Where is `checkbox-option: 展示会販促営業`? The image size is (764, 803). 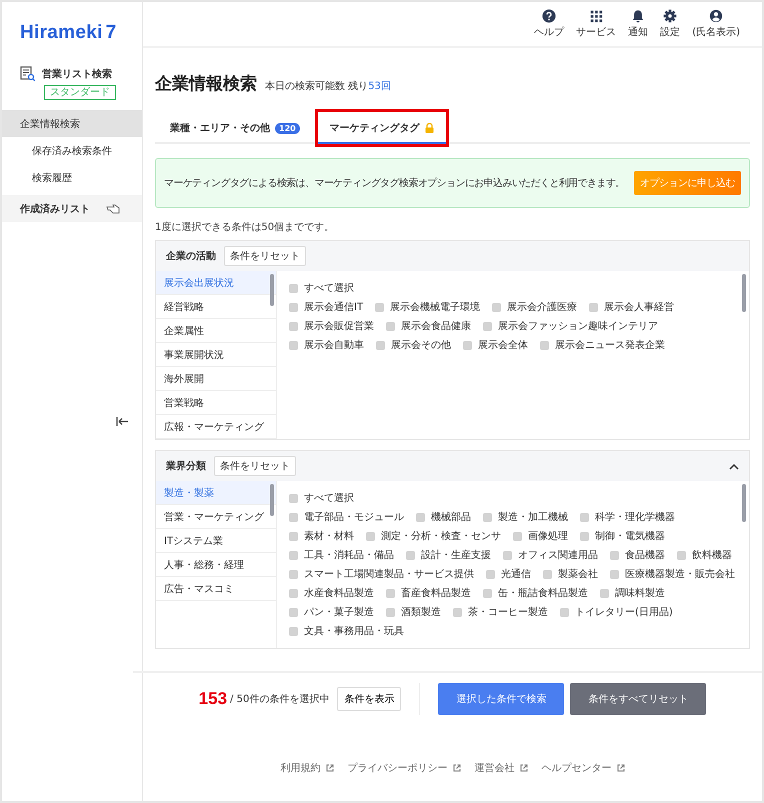 checkbox-option: 展示会販促営業 is located at coordinates (331, 326).